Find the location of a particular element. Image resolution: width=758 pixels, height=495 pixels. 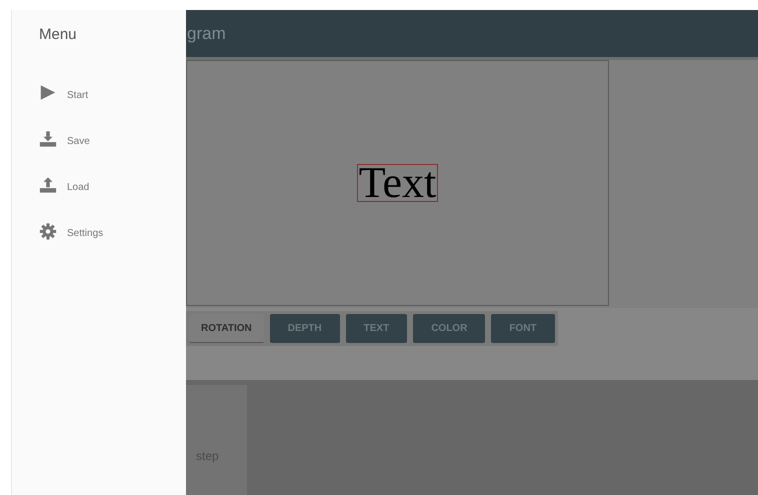

menu-item: Save is located at coordinates (112, 138).